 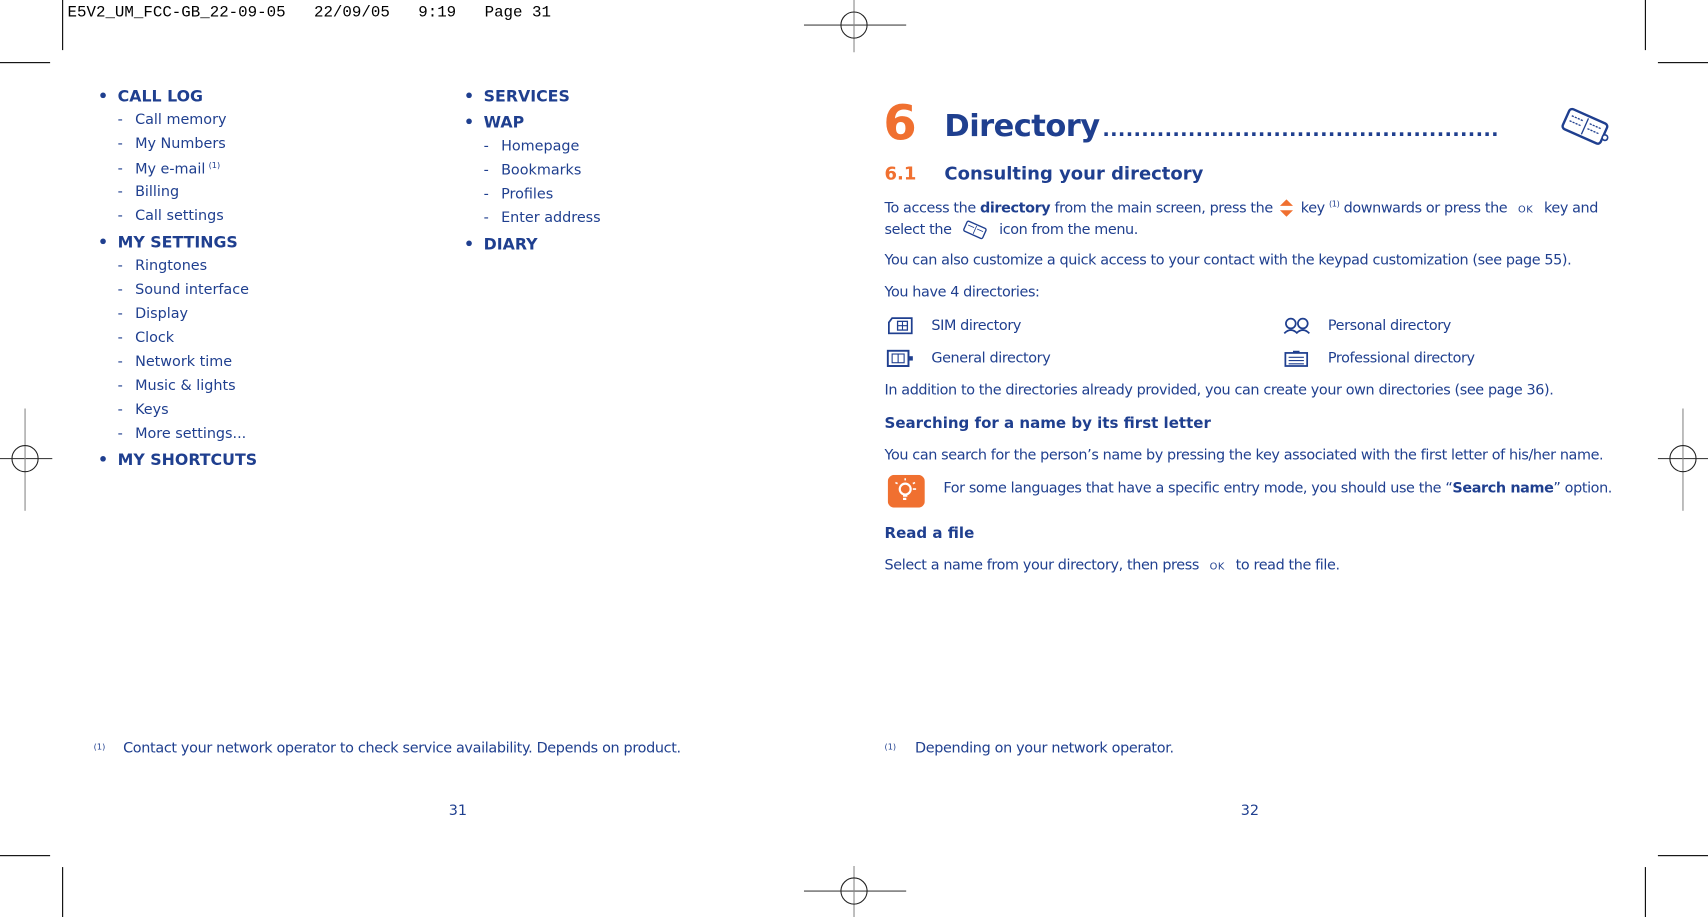 What do you see at coordinates (1074, 174) in the screenshot?
I see `section-title: Consulting your directory` at bounding box center [1074, 174].